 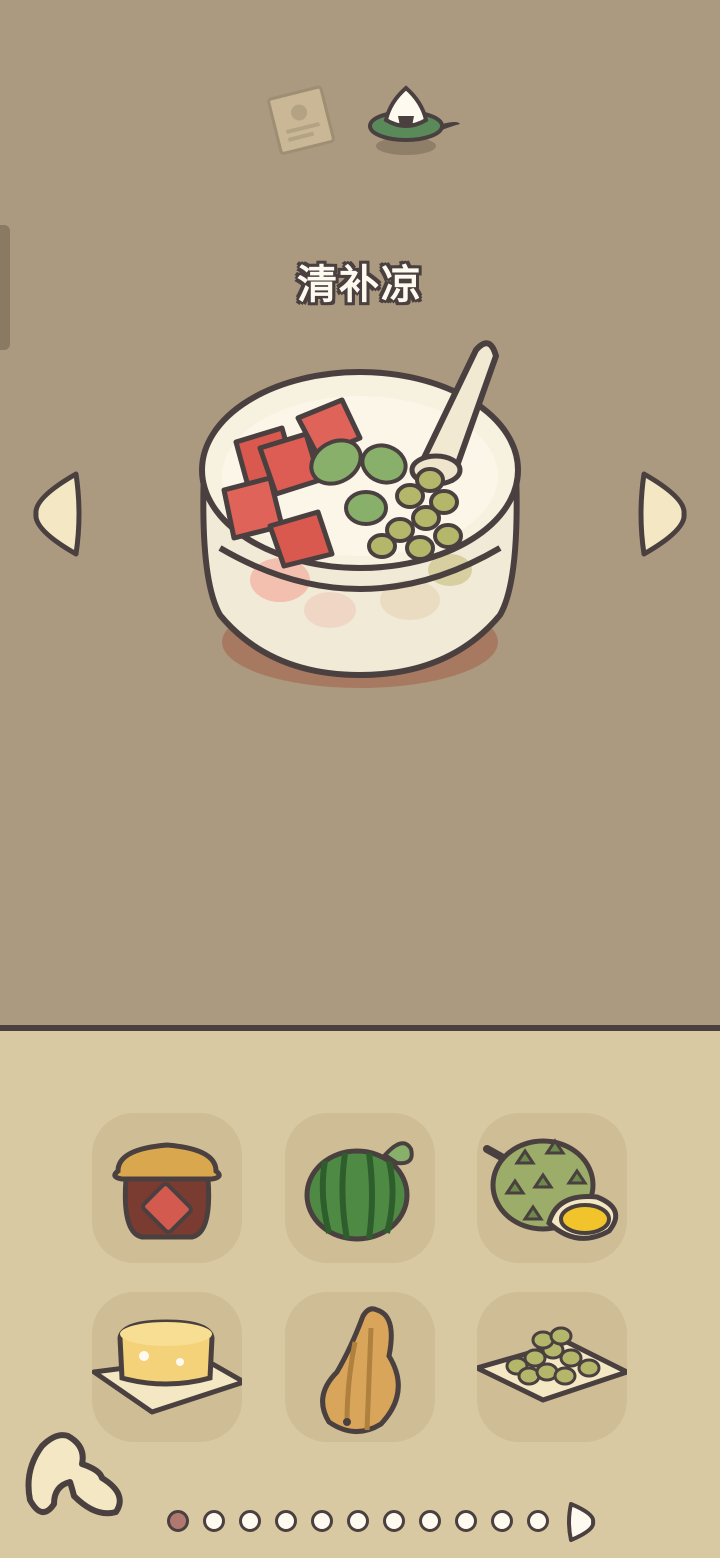 I want to click on honey-jar-icon, so click(x=167, y=1191).